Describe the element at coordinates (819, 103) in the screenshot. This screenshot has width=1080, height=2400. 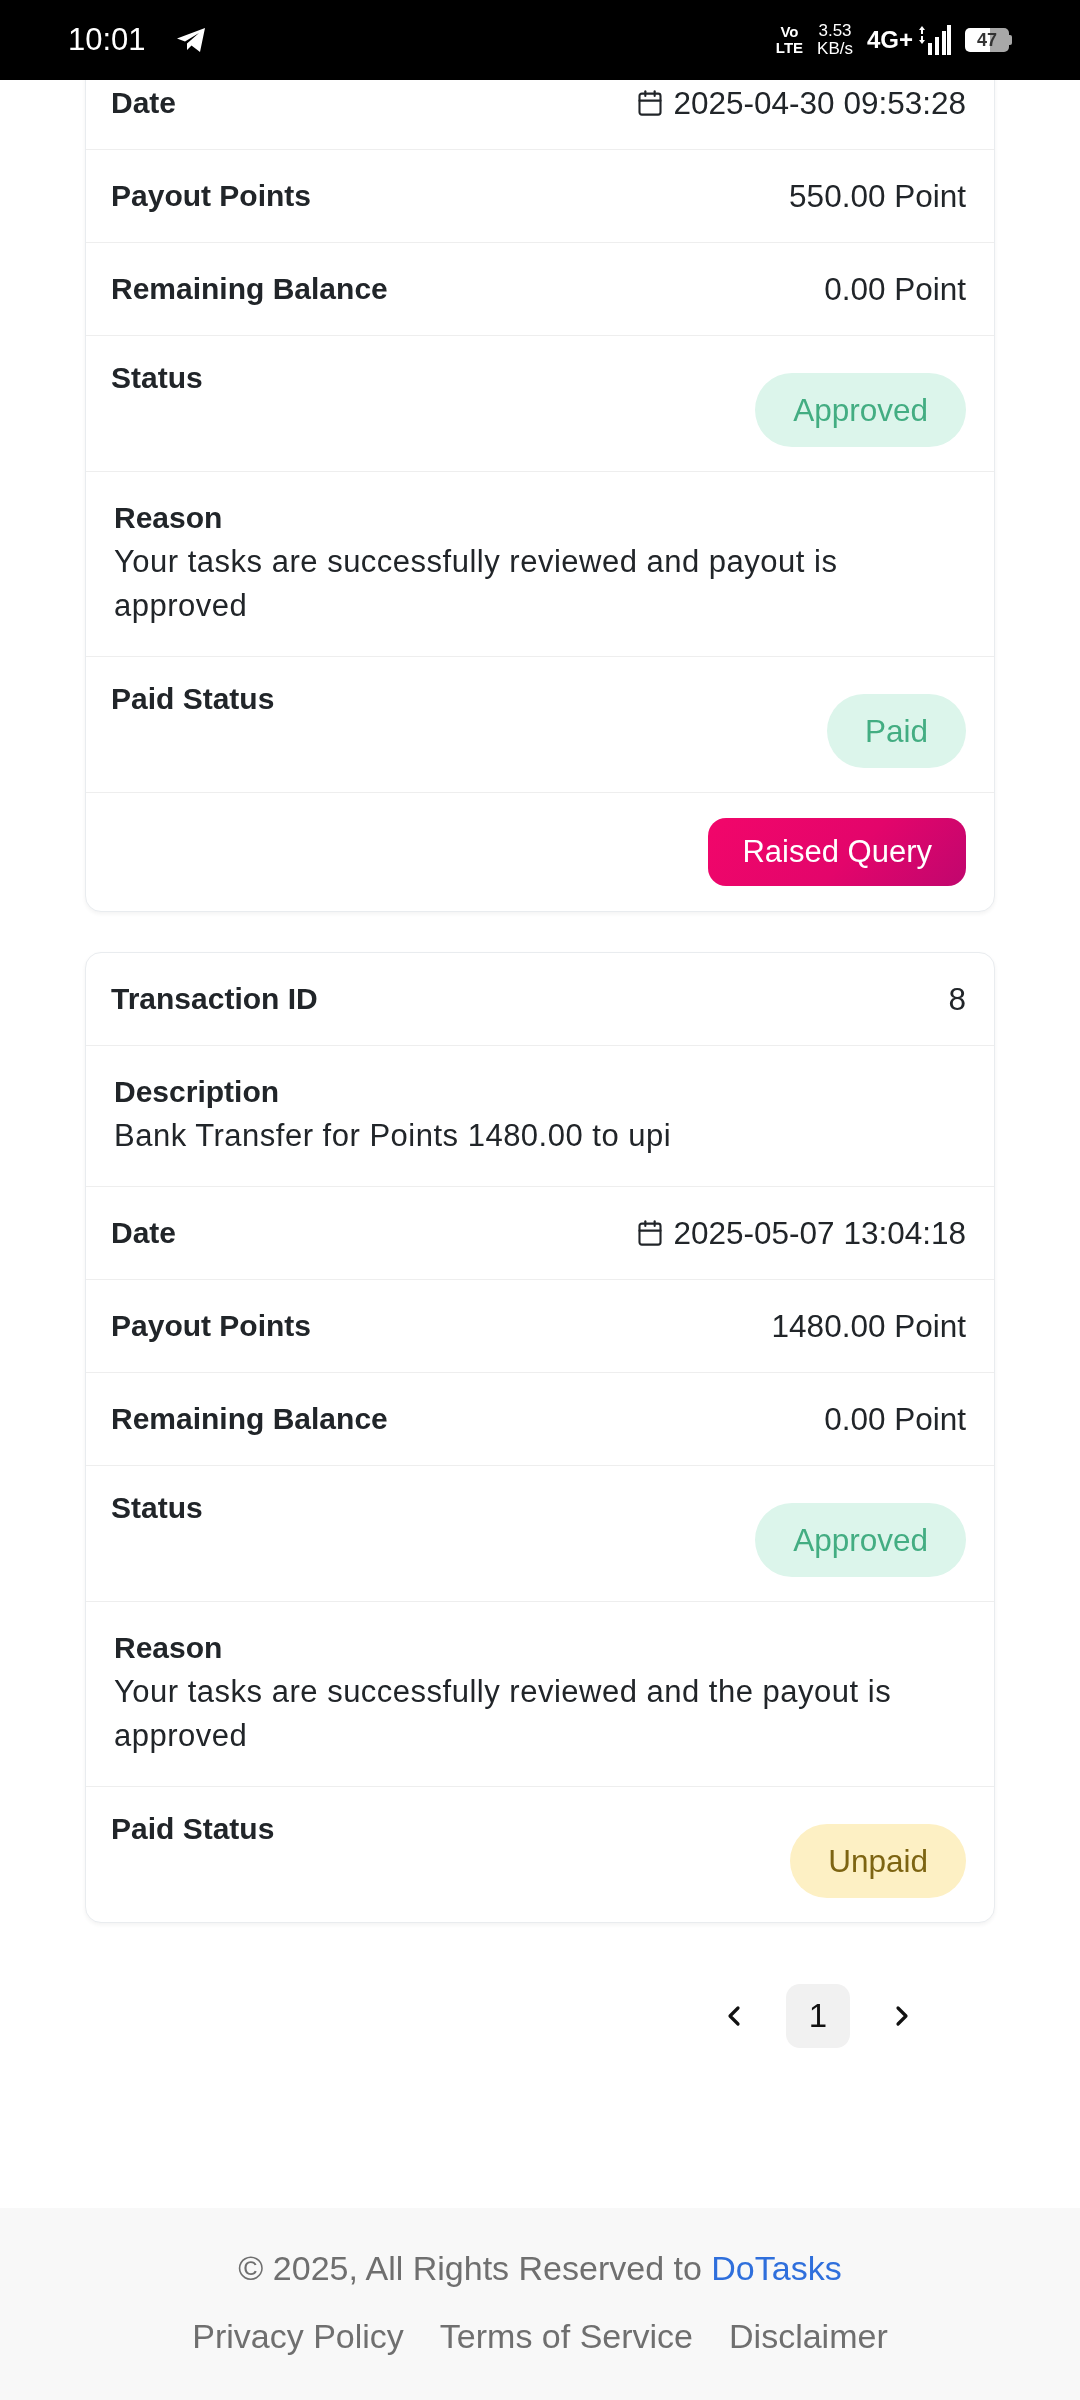
I see `date-value: 2025-04-30 09:53:28` at that location.